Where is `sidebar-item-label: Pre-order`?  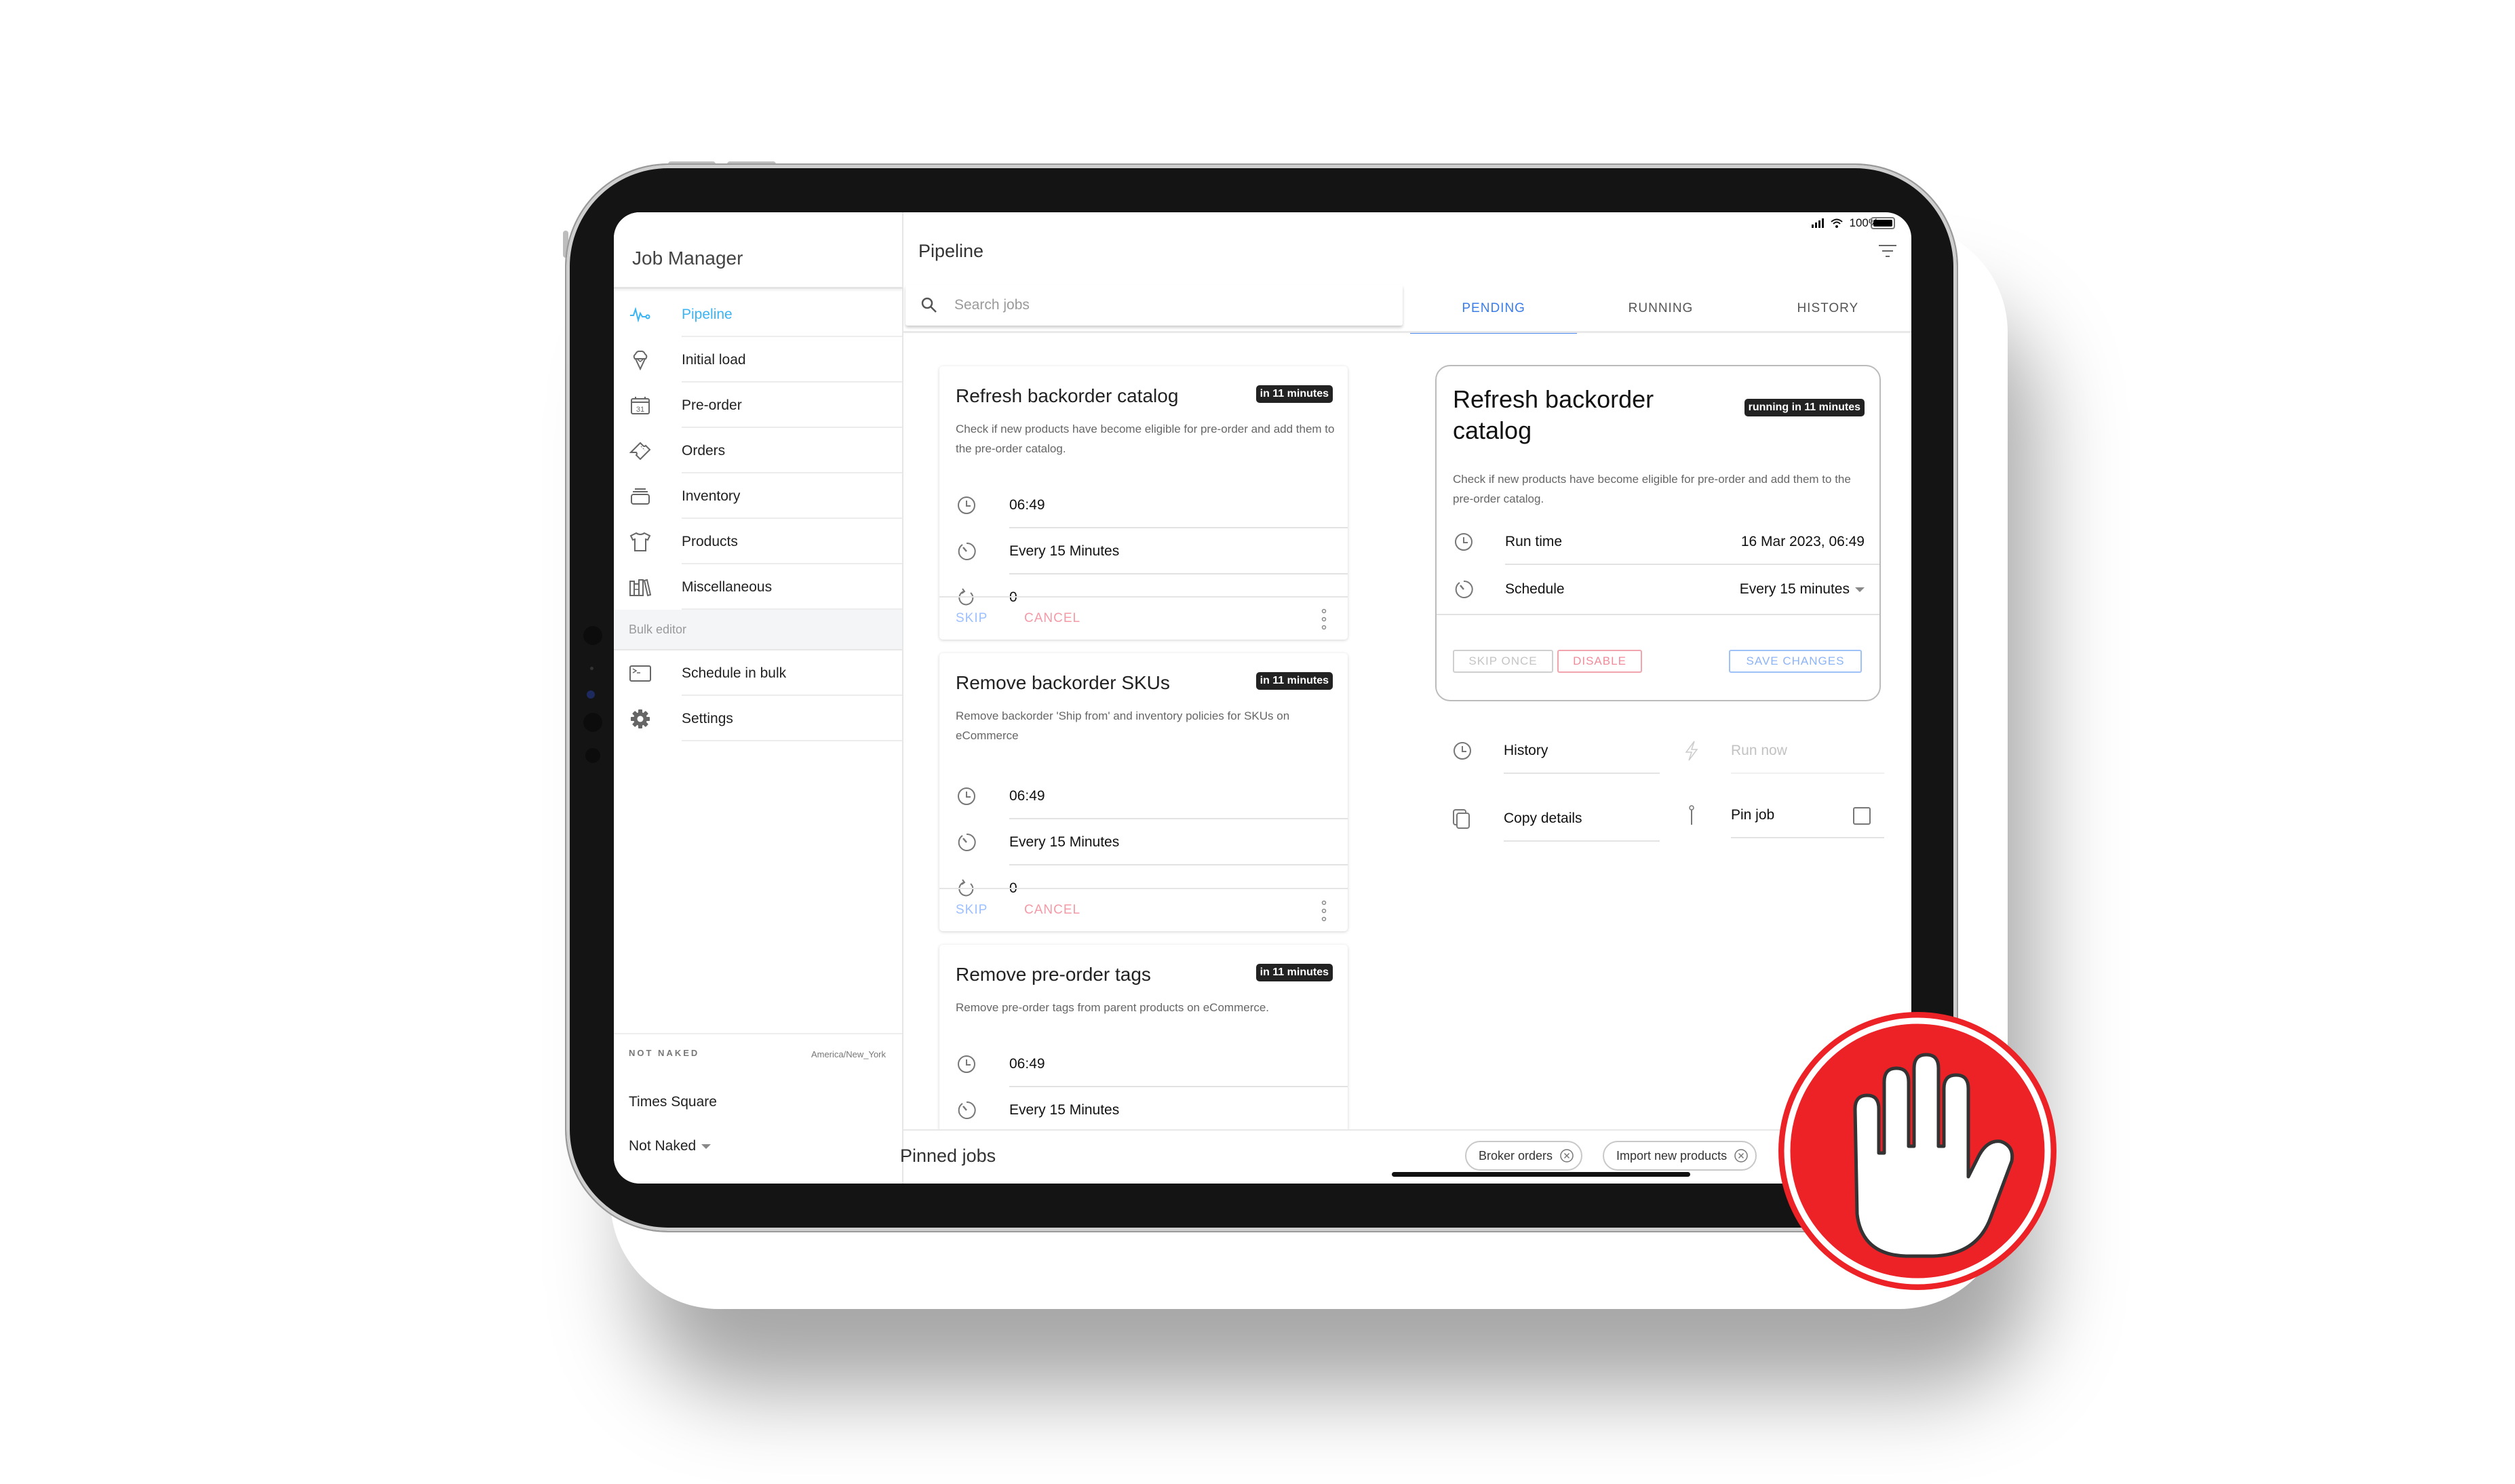 sidebar-item-label: Pre-order is located at coordinates (712, 405).